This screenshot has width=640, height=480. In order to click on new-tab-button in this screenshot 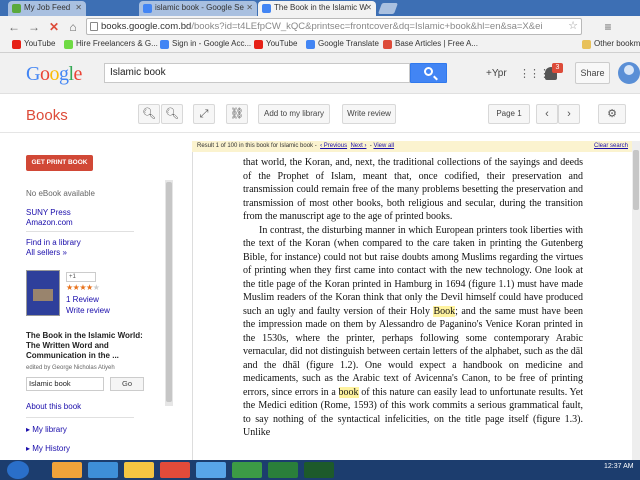, I will do `click(388, 8)`.